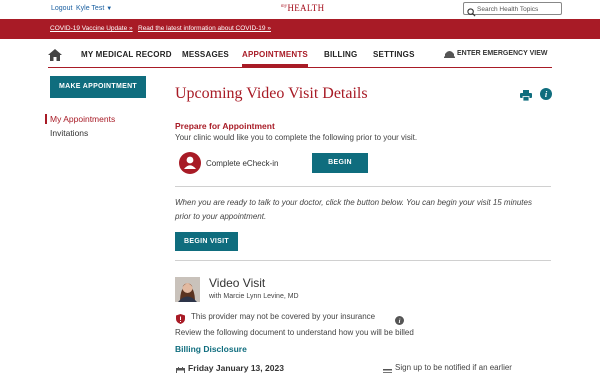 The height and width of the screenshot is (373, 600). Describe the element at coordinates (126, 54) in the screenshot. I see `nav-medical-record: MY MEDICAL RECORD` at that location.